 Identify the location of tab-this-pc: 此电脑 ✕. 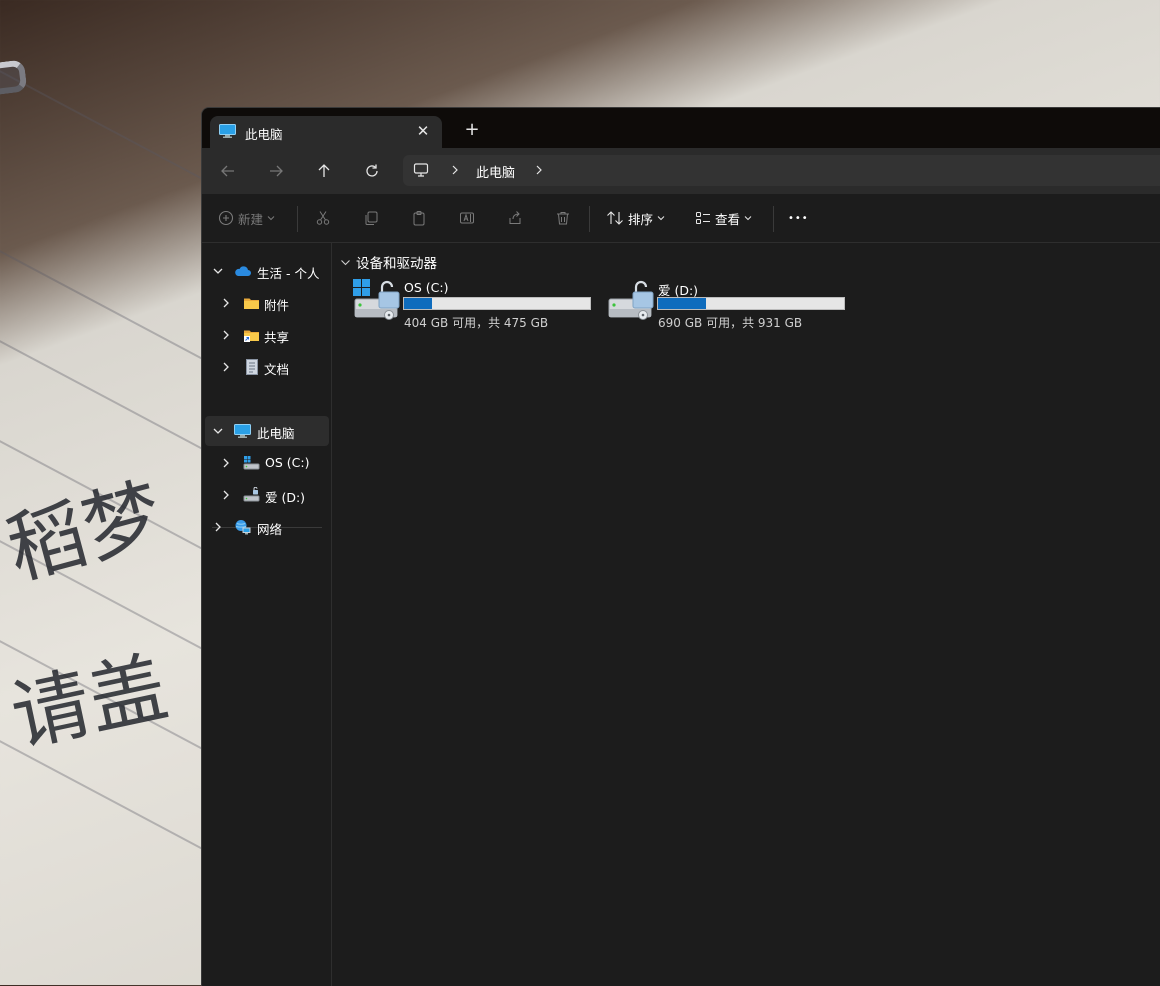
(326, 132).